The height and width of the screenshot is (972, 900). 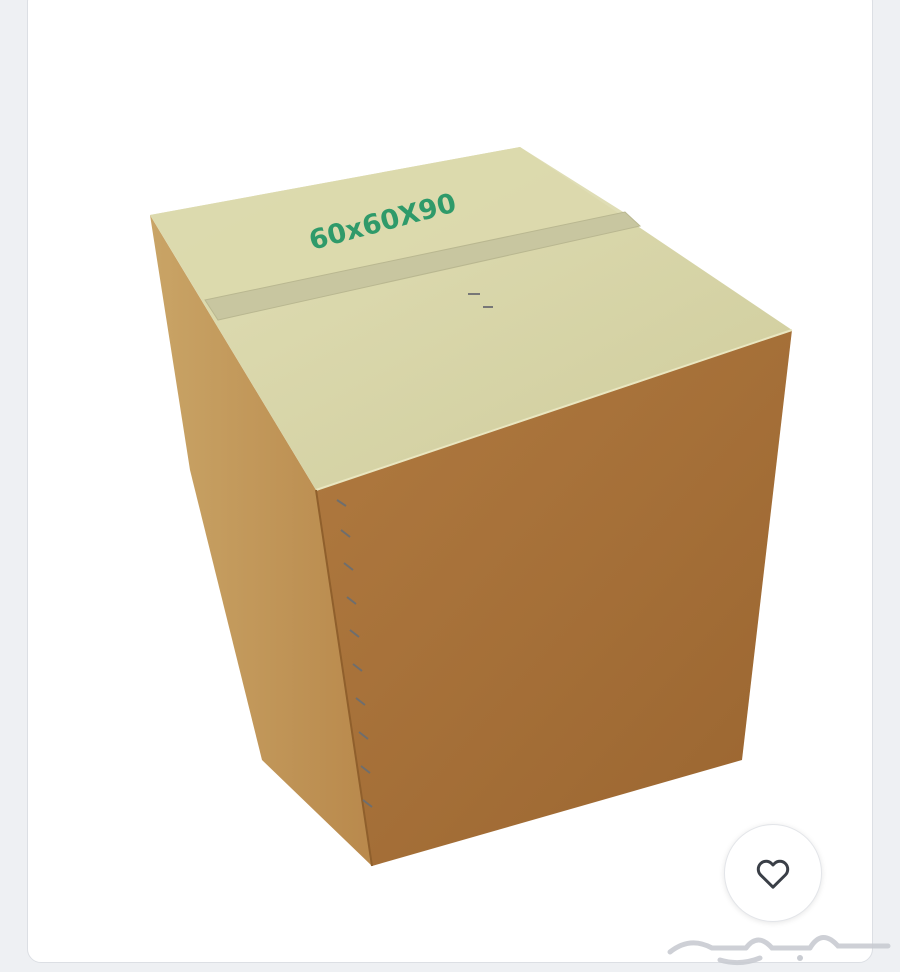 I want to click on heart-icon, so click(x=773, y=874).